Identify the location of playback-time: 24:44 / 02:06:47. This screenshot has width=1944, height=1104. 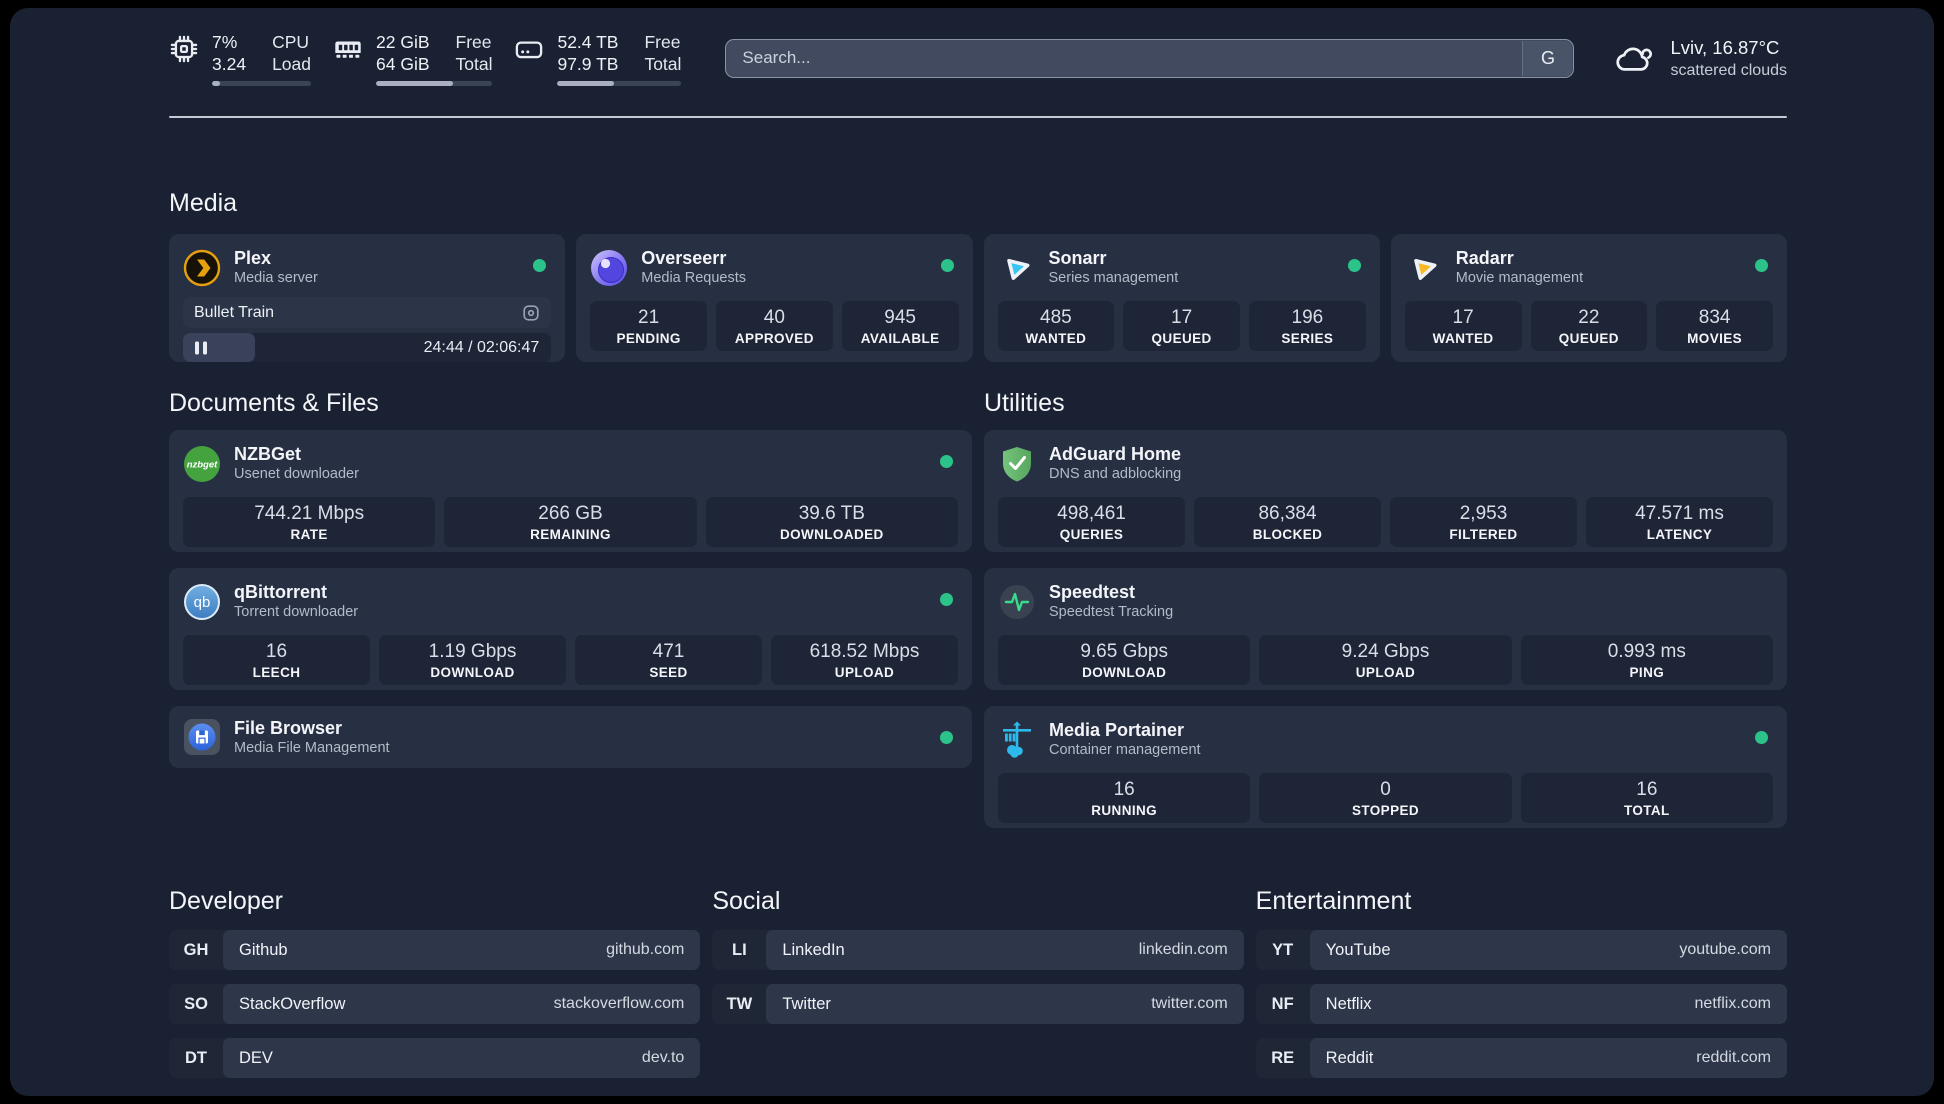
(481, 347).